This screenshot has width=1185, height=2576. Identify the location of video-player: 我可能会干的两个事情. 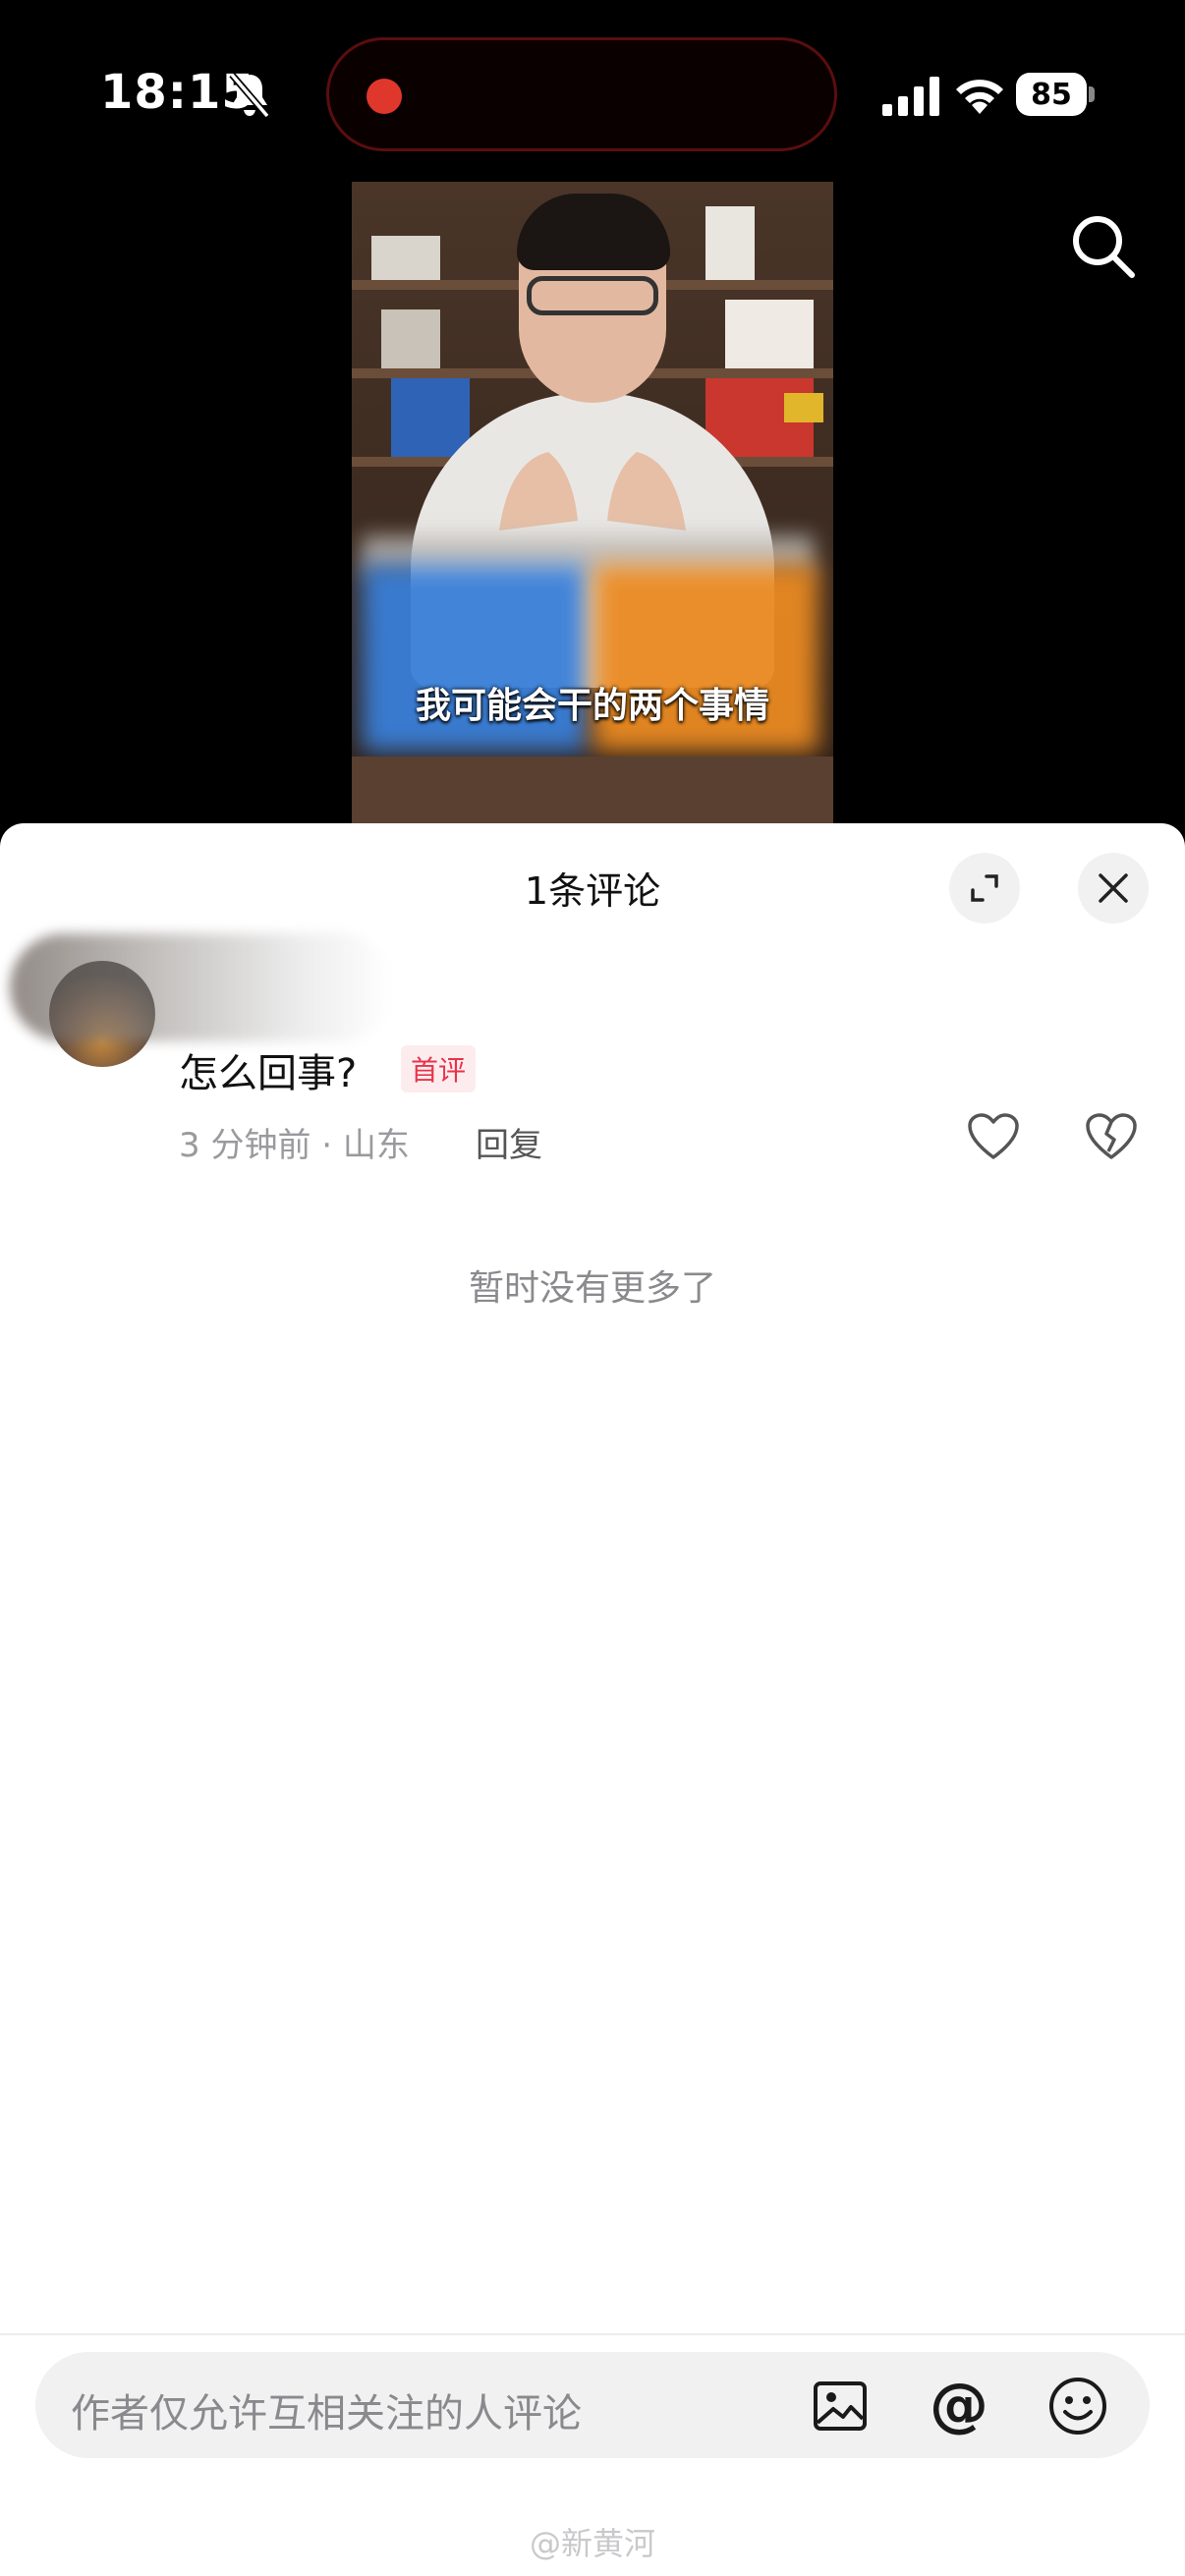
(592, 503).